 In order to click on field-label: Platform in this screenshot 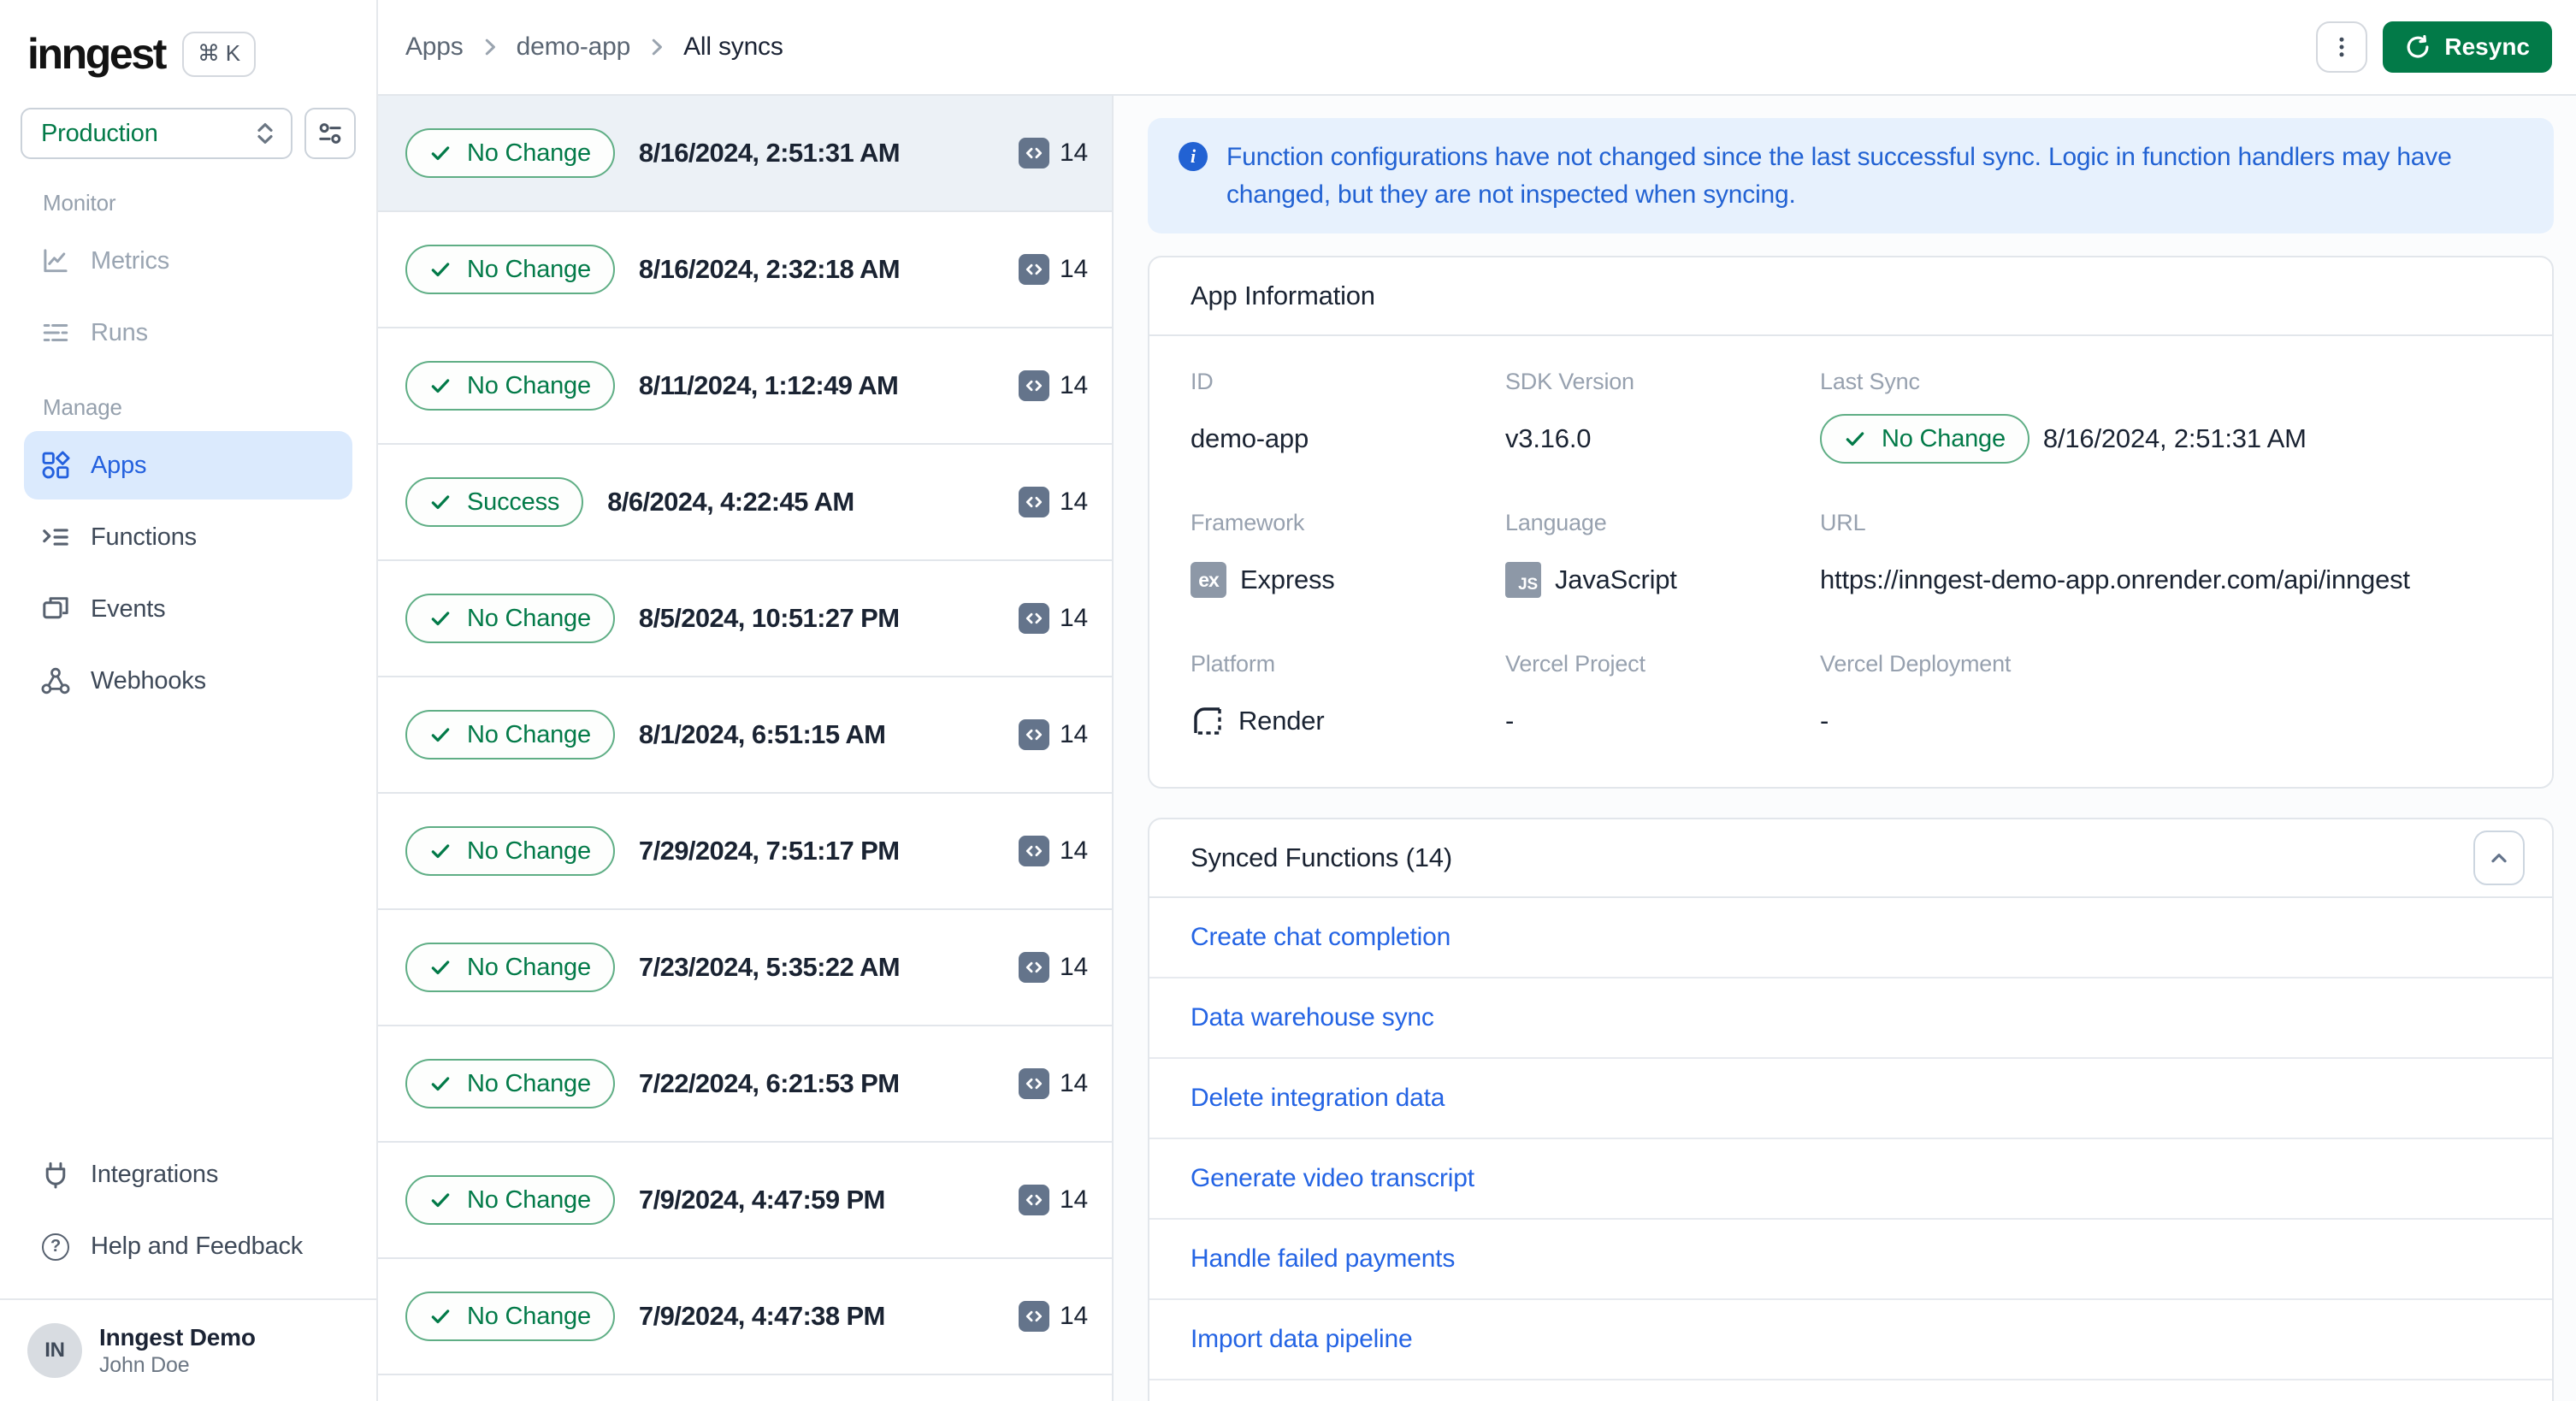, I will do `click(1233, 664)`.